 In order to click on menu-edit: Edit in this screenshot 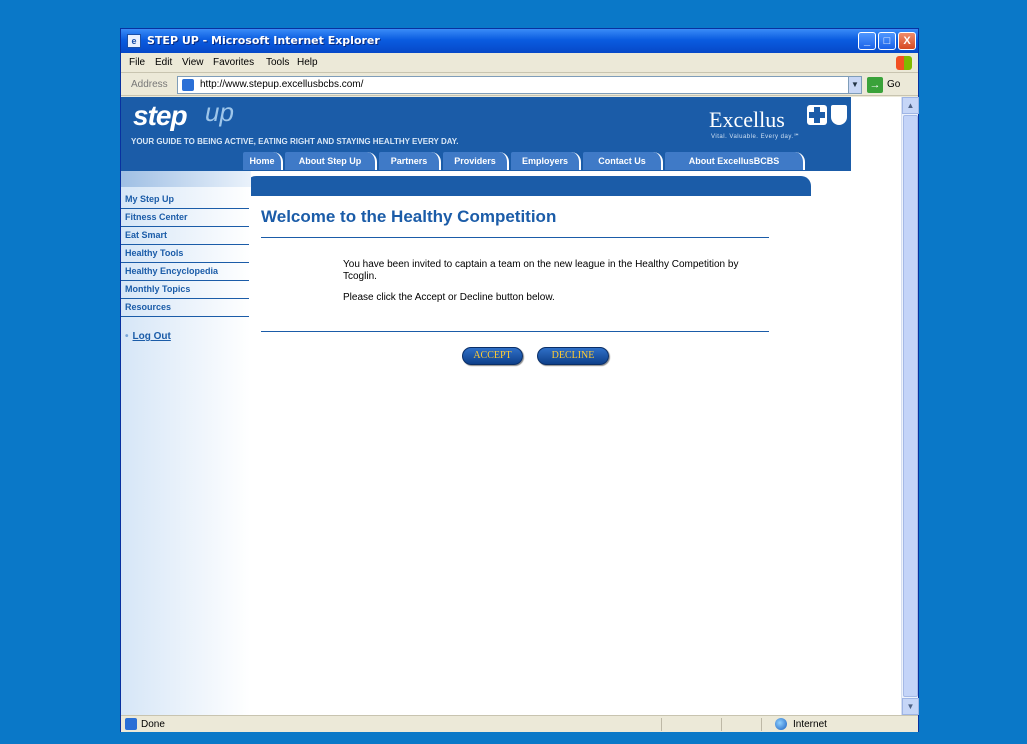, I will do `click(163, 62)`.